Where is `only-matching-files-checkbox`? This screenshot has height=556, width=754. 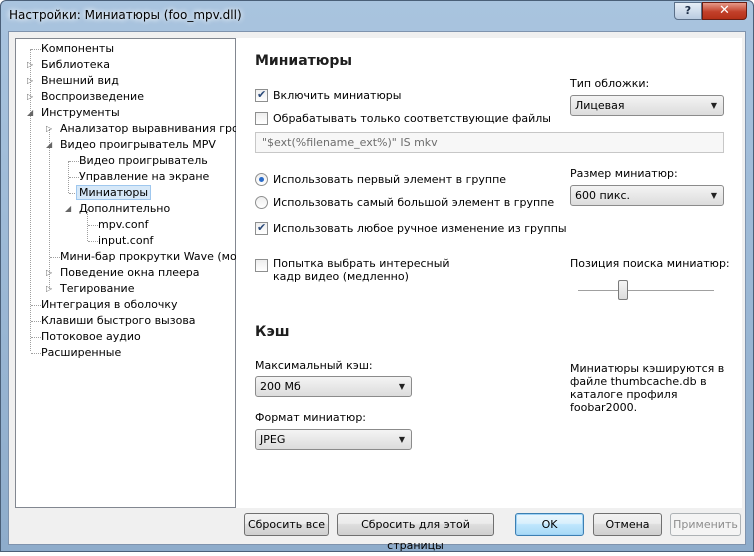
only-matching-files-checkbox is located at coordinates (261, 118).